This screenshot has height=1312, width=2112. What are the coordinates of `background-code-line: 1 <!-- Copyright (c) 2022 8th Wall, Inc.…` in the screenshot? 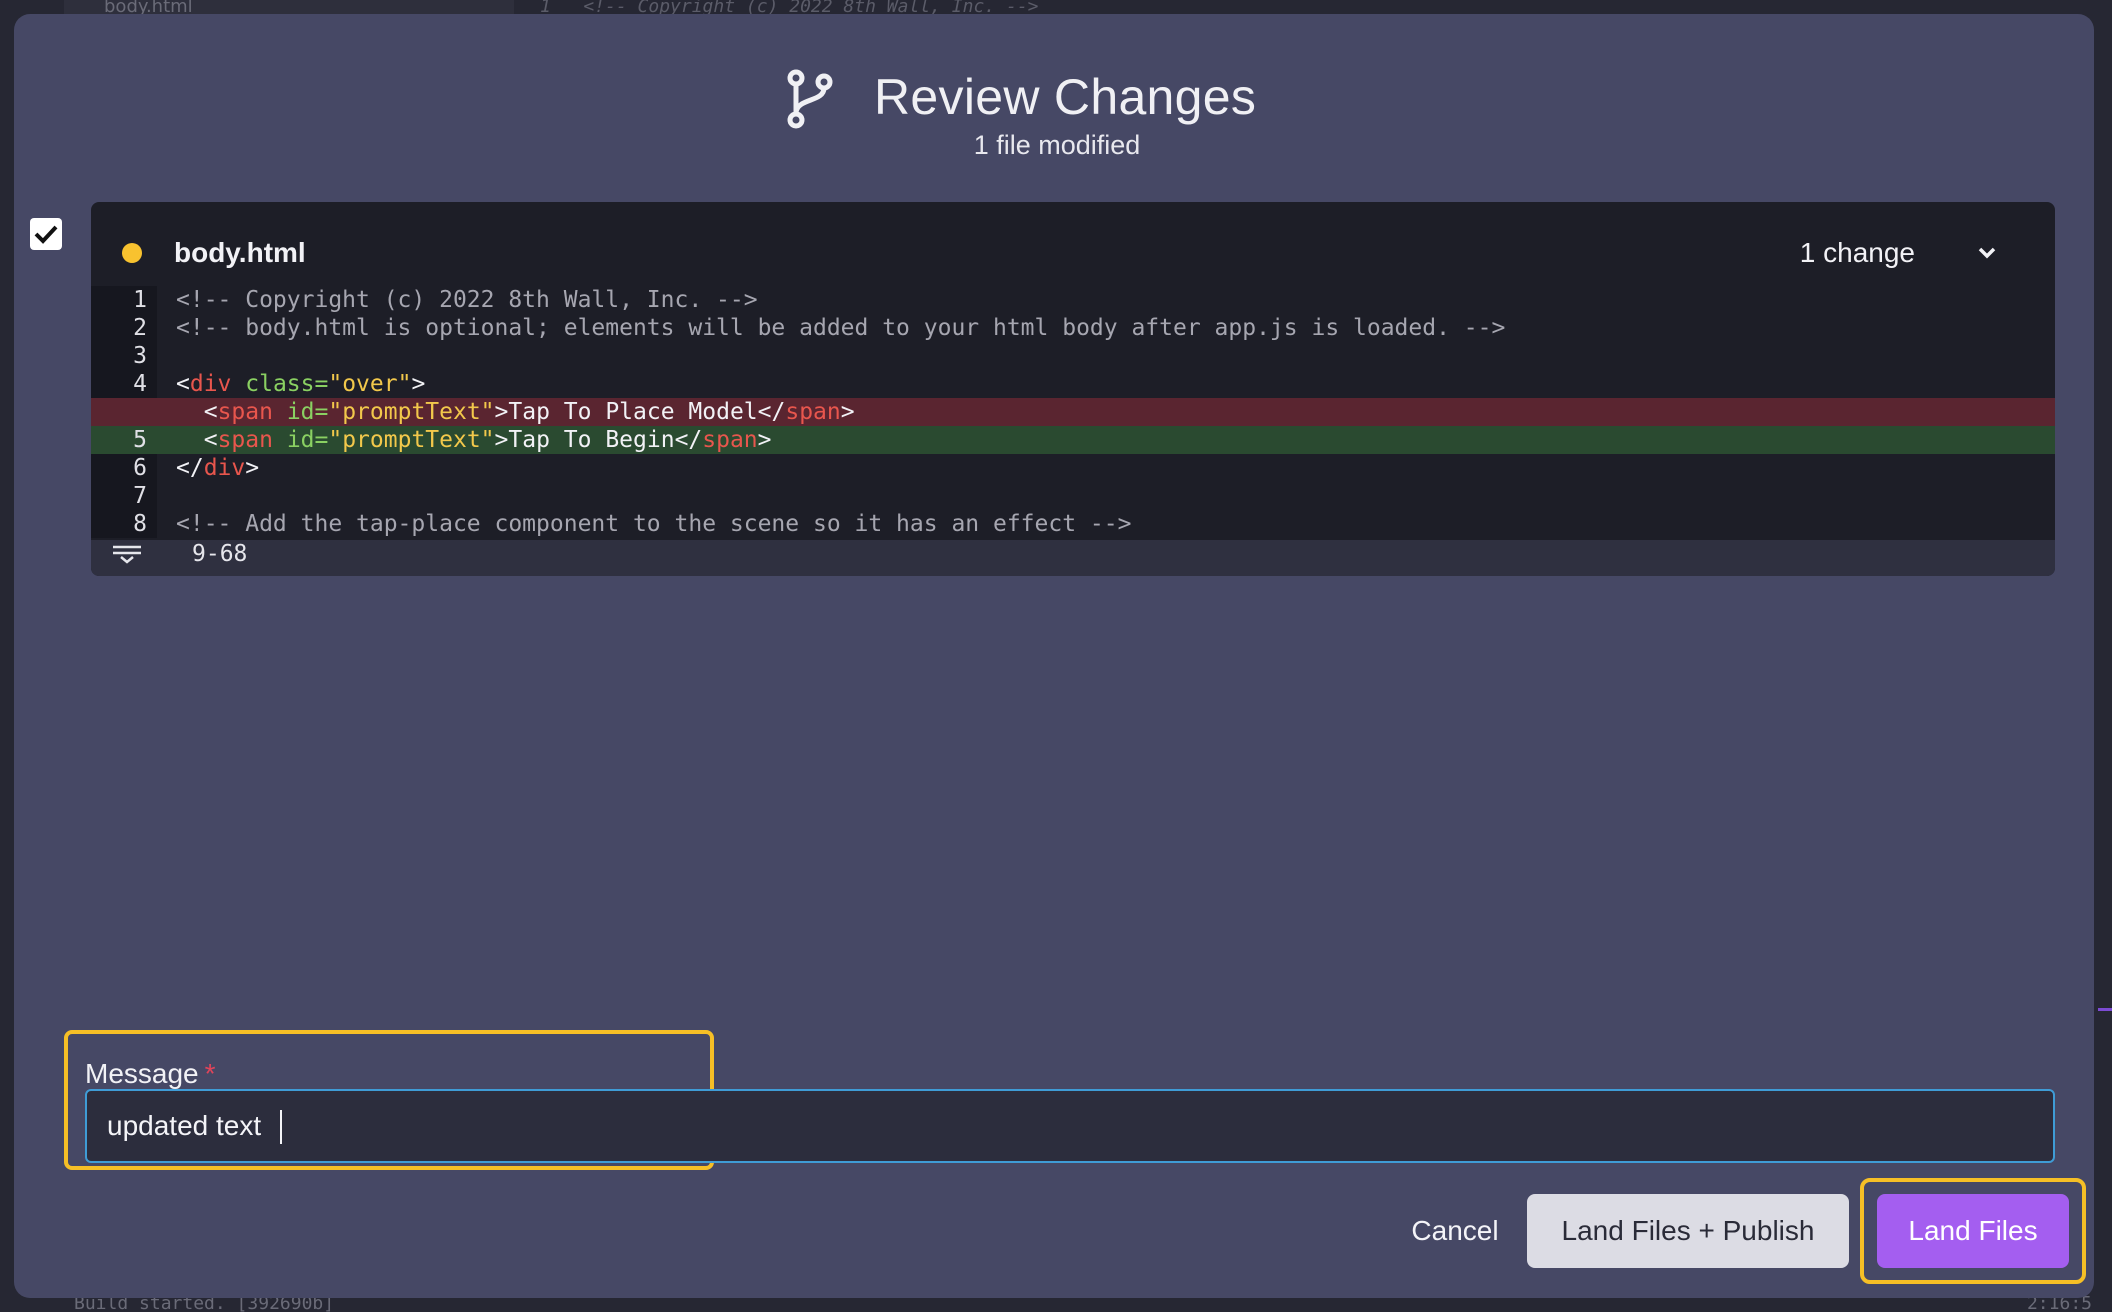 It's located at (789, 7).